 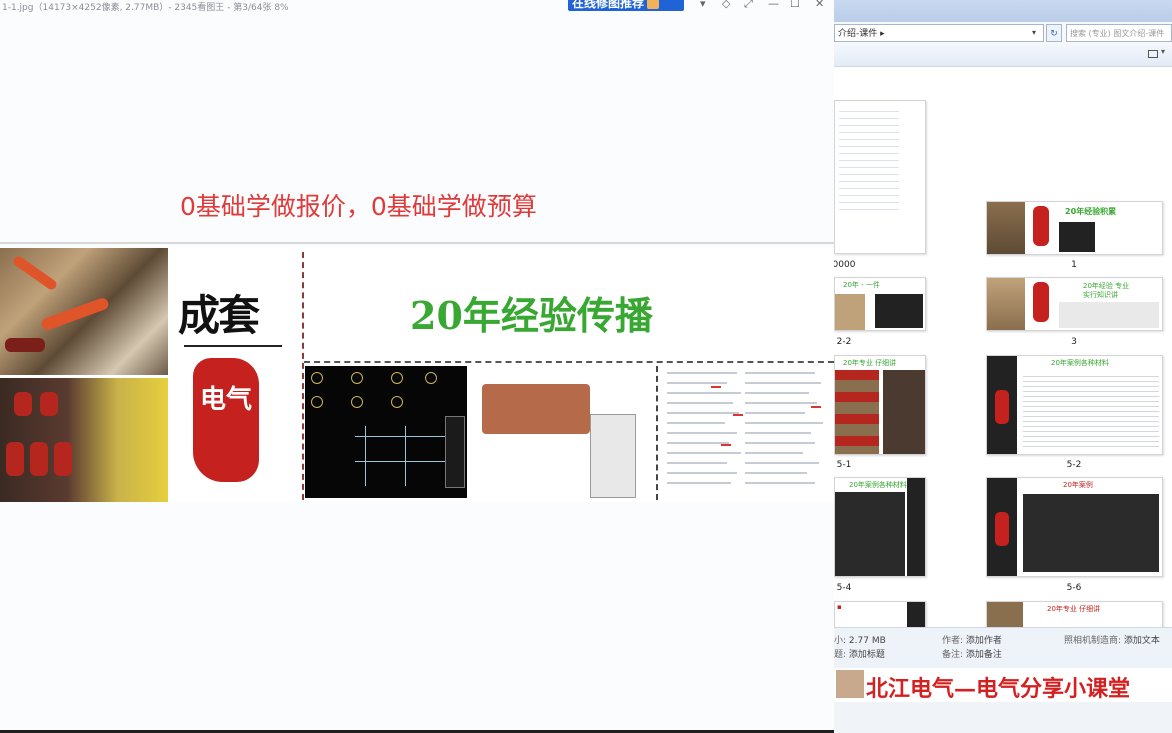 I want to click on size-key: 小:, so click(x=840, y=641).